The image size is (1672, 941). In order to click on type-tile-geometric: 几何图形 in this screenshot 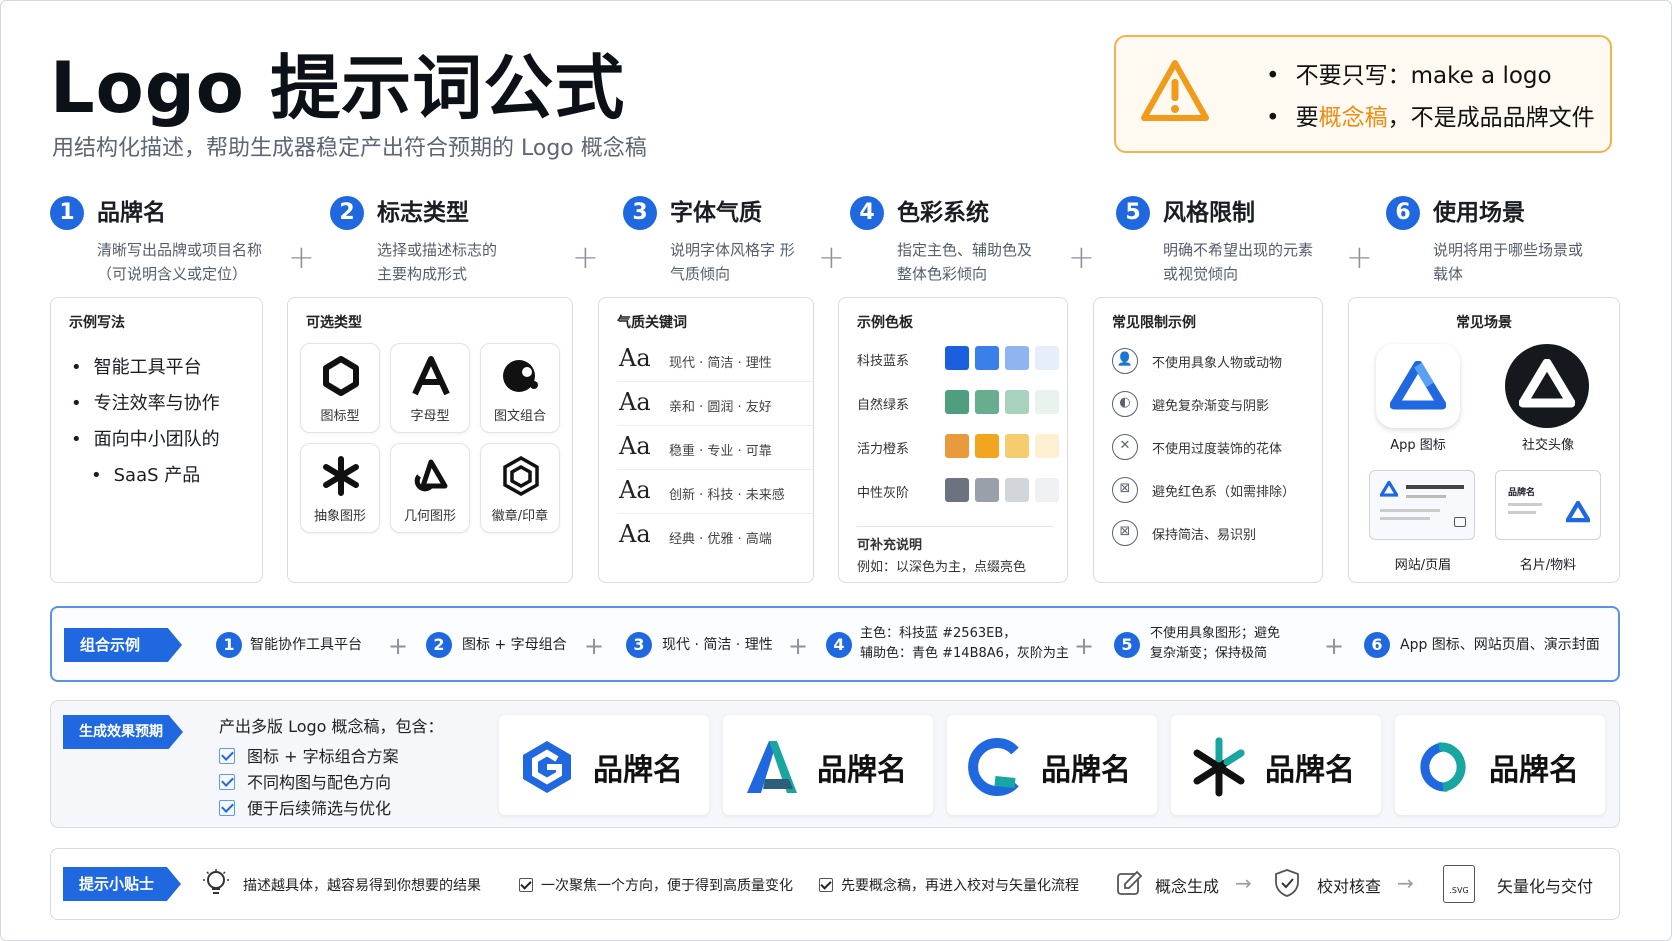, I will do `click(430, 488)`.